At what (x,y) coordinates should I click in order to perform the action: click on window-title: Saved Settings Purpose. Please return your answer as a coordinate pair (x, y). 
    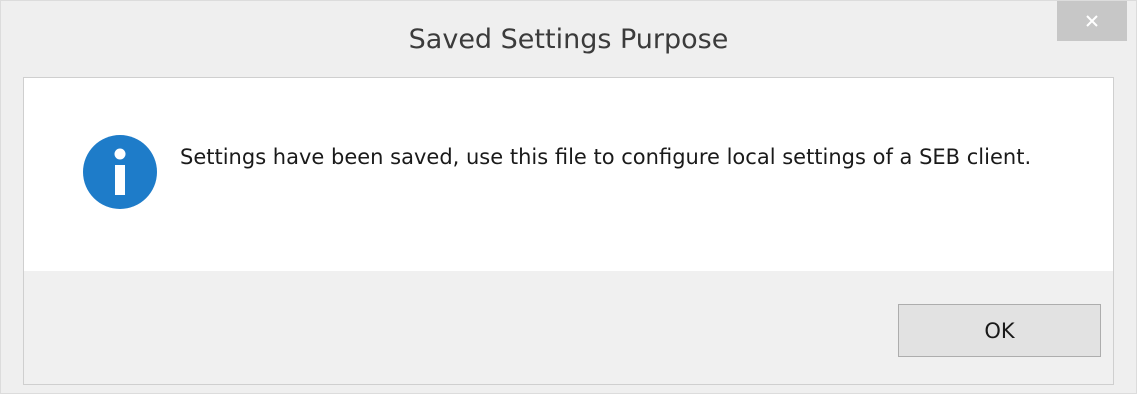
    Looking at the image, I should click on (568, 39).